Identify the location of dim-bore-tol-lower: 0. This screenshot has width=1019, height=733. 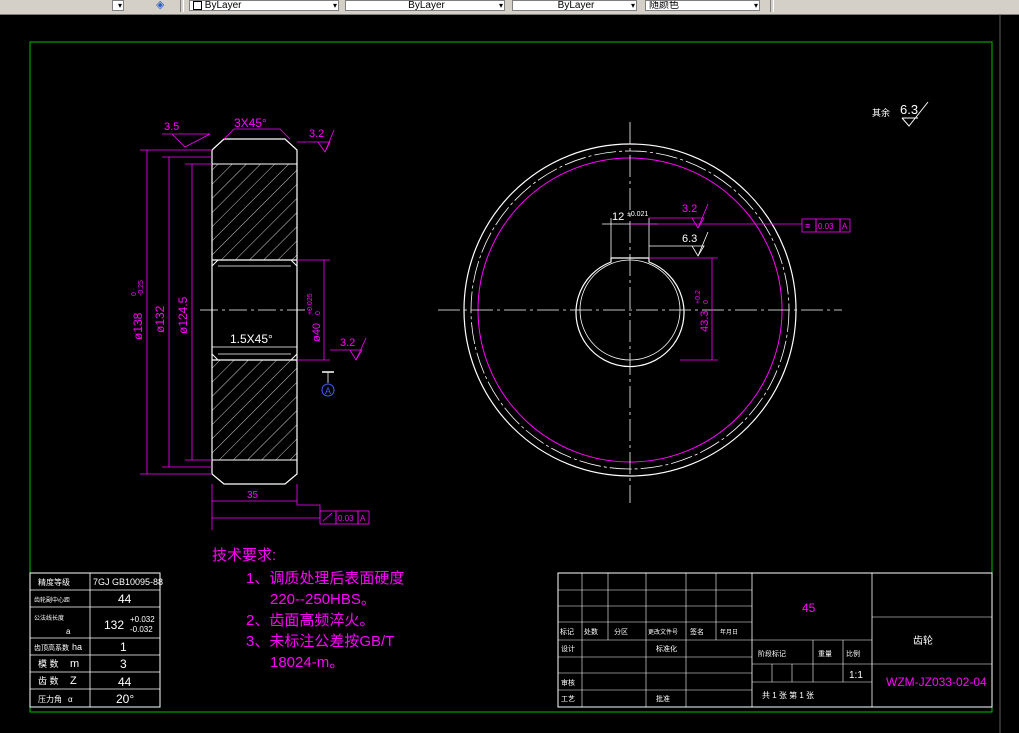
(318, 313).